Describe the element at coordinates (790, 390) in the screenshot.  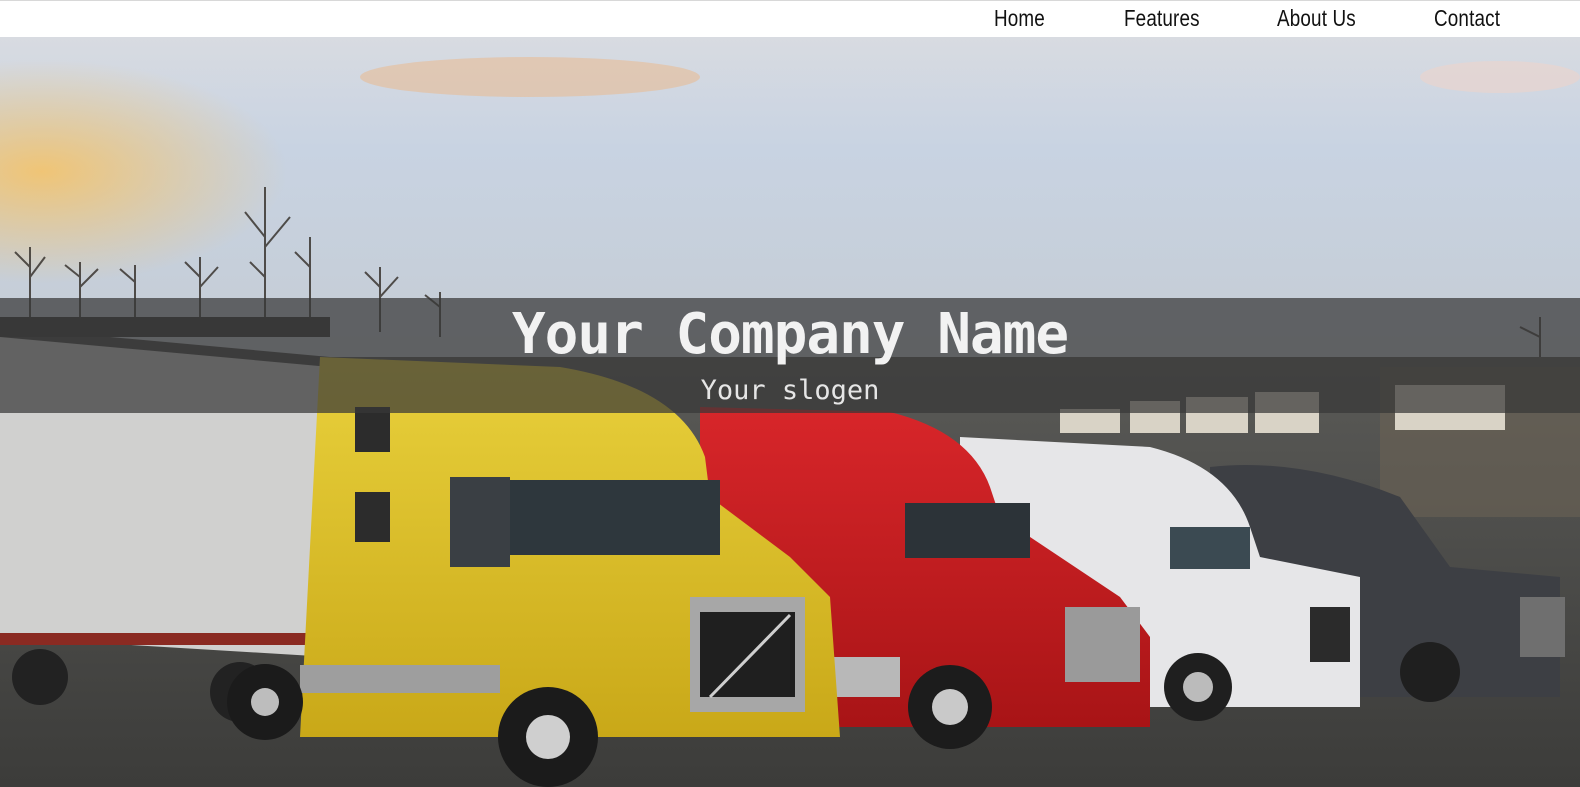
I see `company-slogan: Your slogen` at that location.